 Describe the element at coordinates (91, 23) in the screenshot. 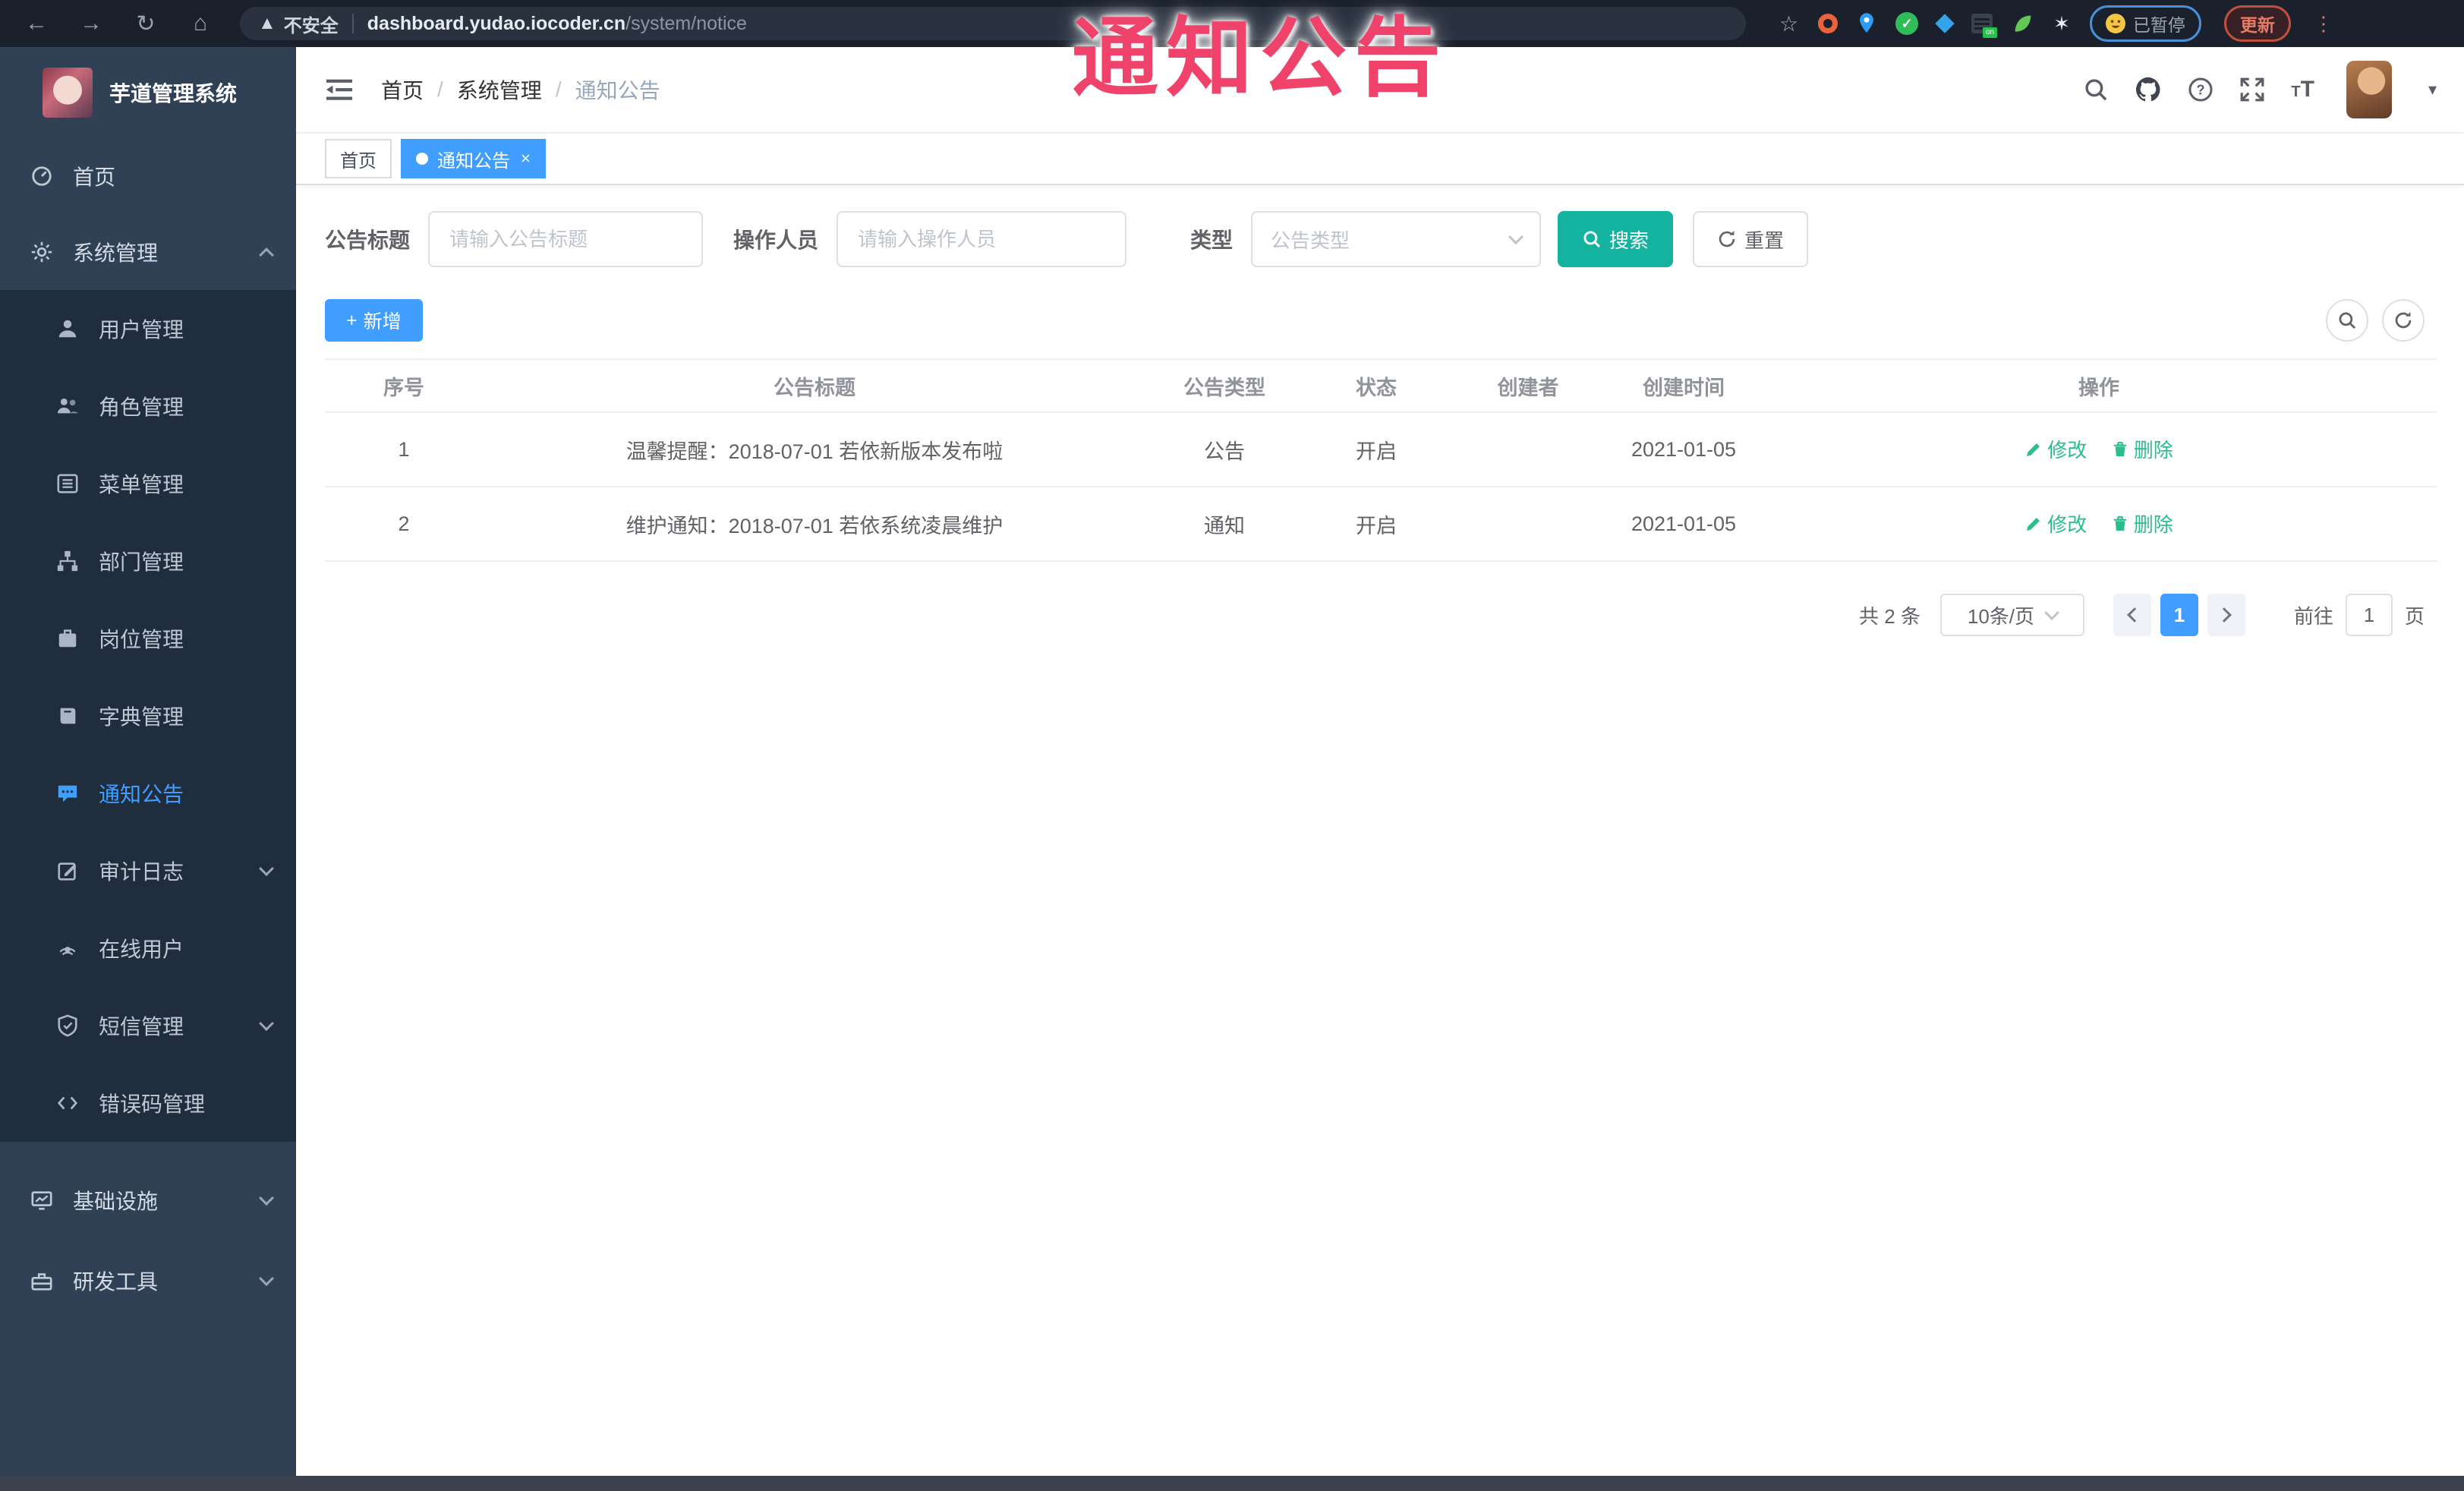

I see `forward-icon: →` at that location.